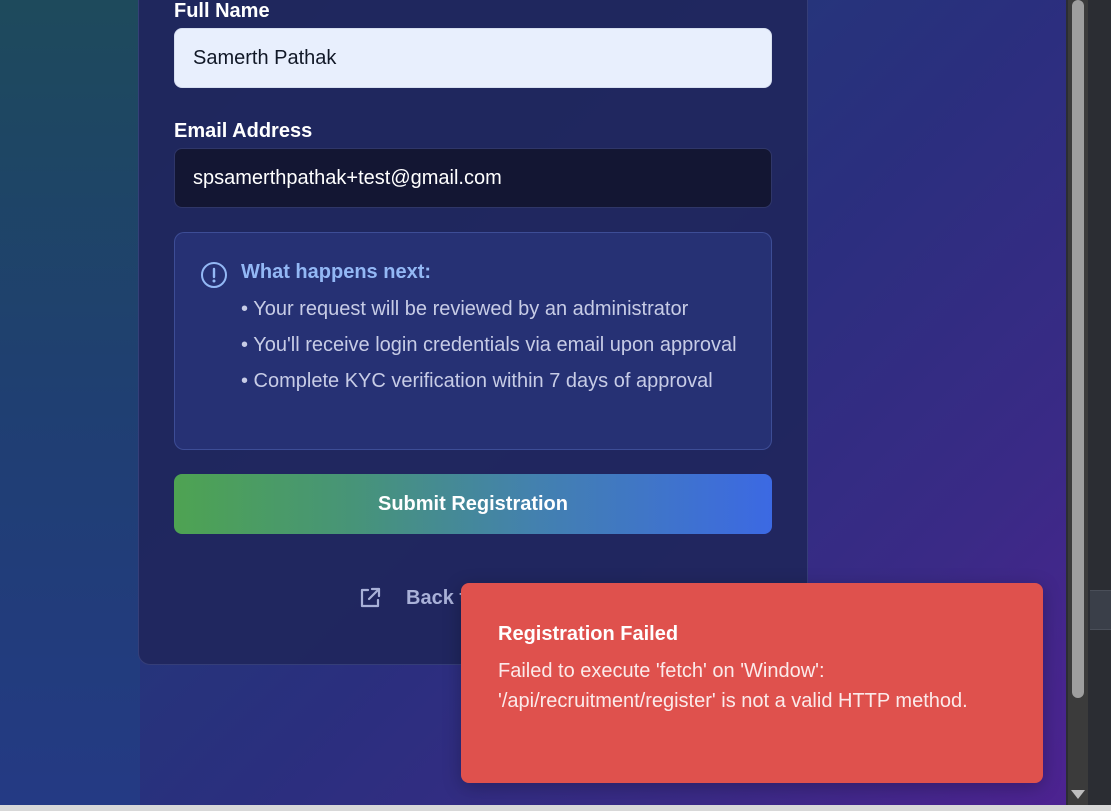 The width and height of the screenshot is (1111, 811). I want to click on external-link-icon, so click(370, 597).